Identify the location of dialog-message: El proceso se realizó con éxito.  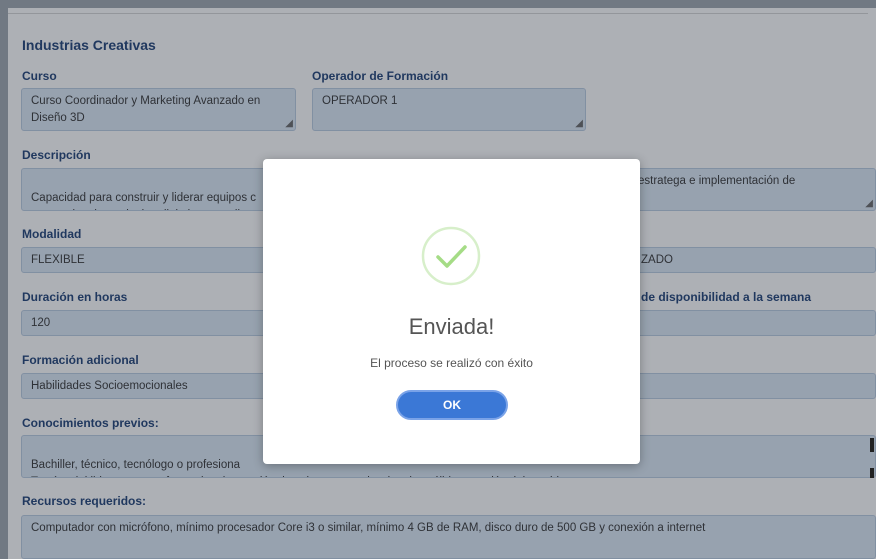
(451, 363).